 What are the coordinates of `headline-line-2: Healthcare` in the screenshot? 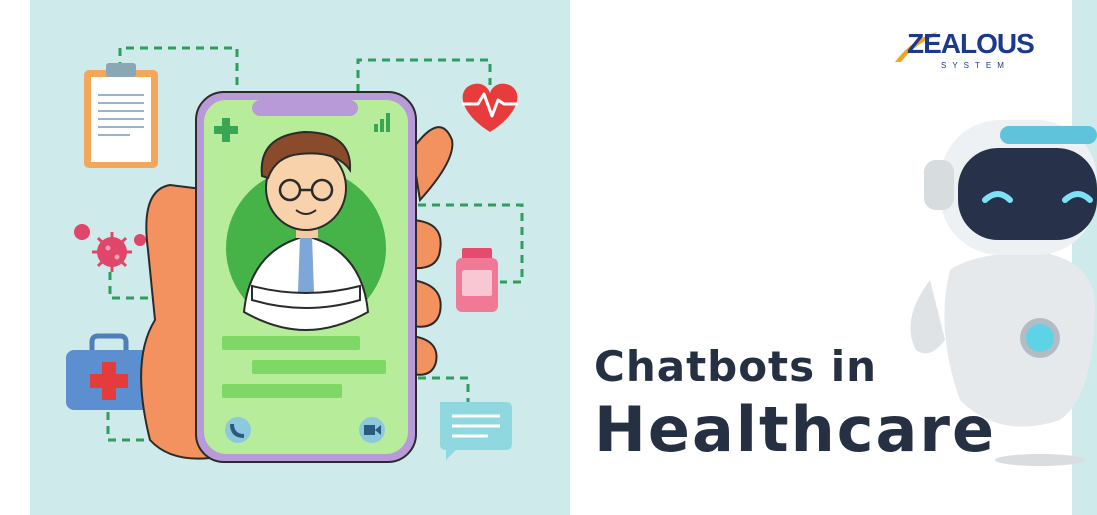 It's located at (795, 429).